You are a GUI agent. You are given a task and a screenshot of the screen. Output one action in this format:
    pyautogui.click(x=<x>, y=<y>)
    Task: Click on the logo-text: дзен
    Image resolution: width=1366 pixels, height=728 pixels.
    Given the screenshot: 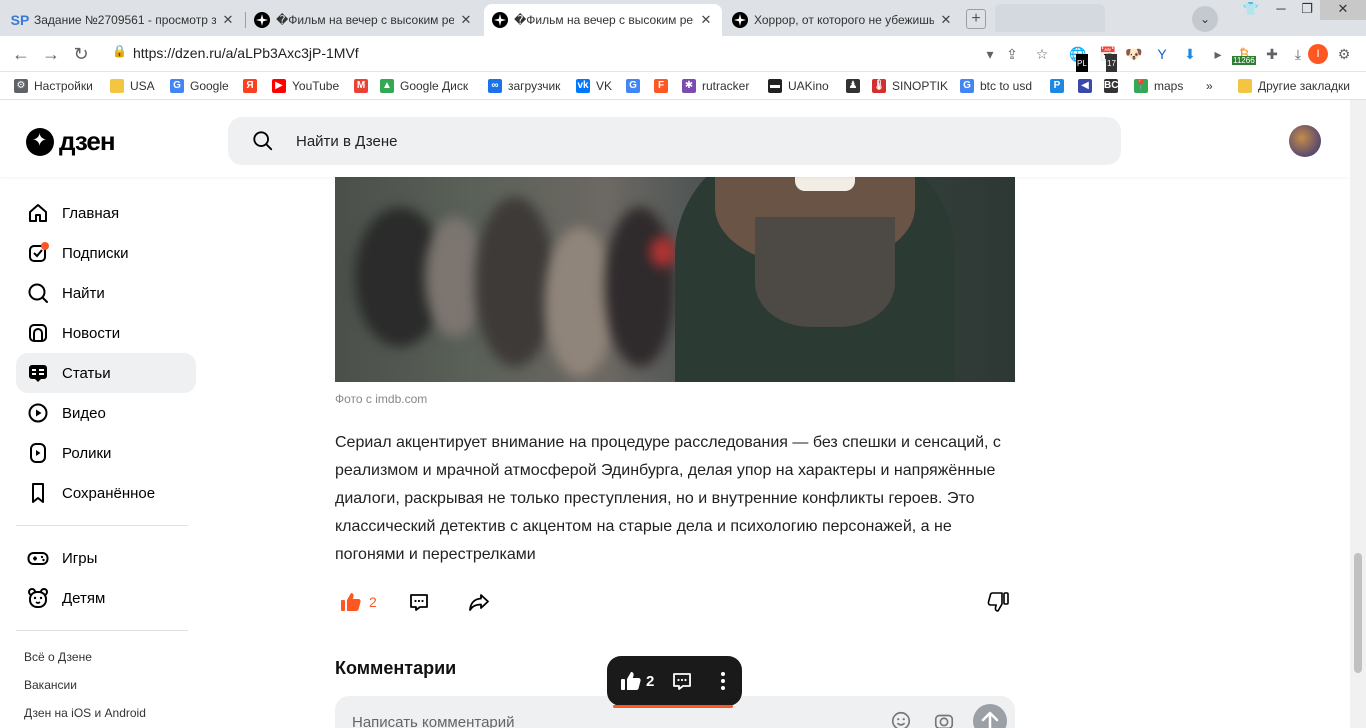 What is the action you would take?
    pyautogui.click(x=87, y=141)
    